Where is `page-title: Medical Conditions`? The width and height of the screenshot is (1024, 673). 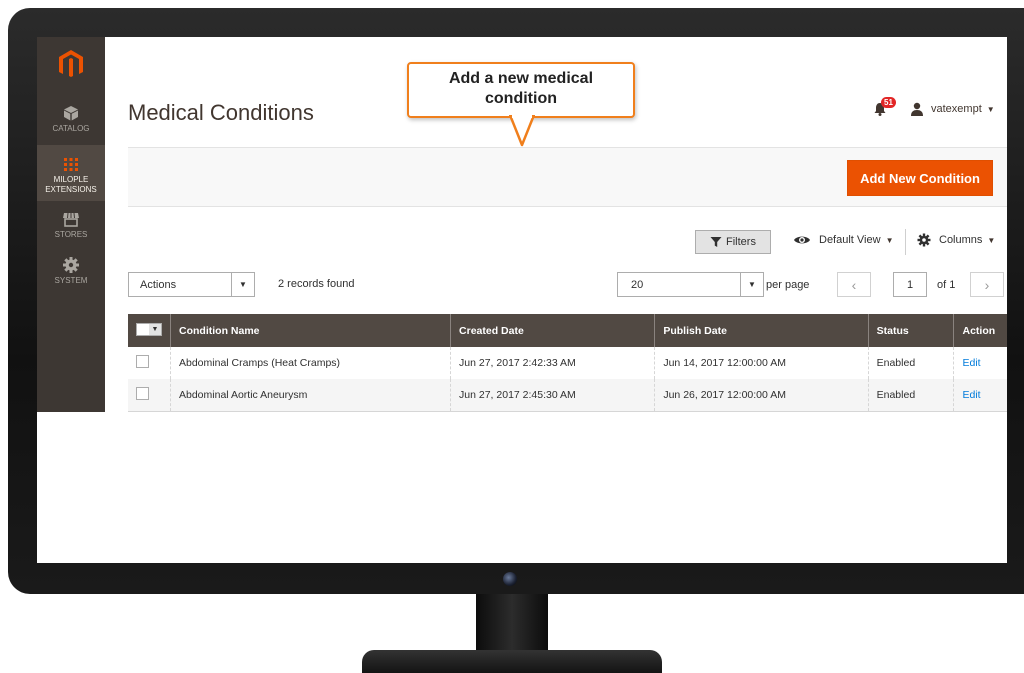
page-title: Medical Conditions is located at coordinates (221, 112).